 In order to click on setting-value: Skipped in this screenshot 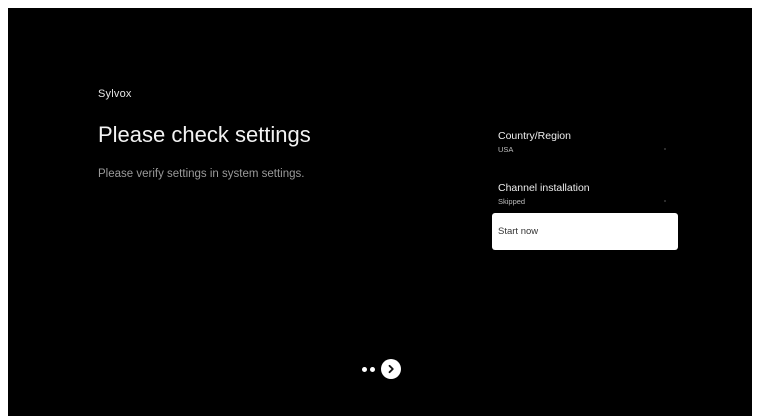, I will do `click(512, 201)`.